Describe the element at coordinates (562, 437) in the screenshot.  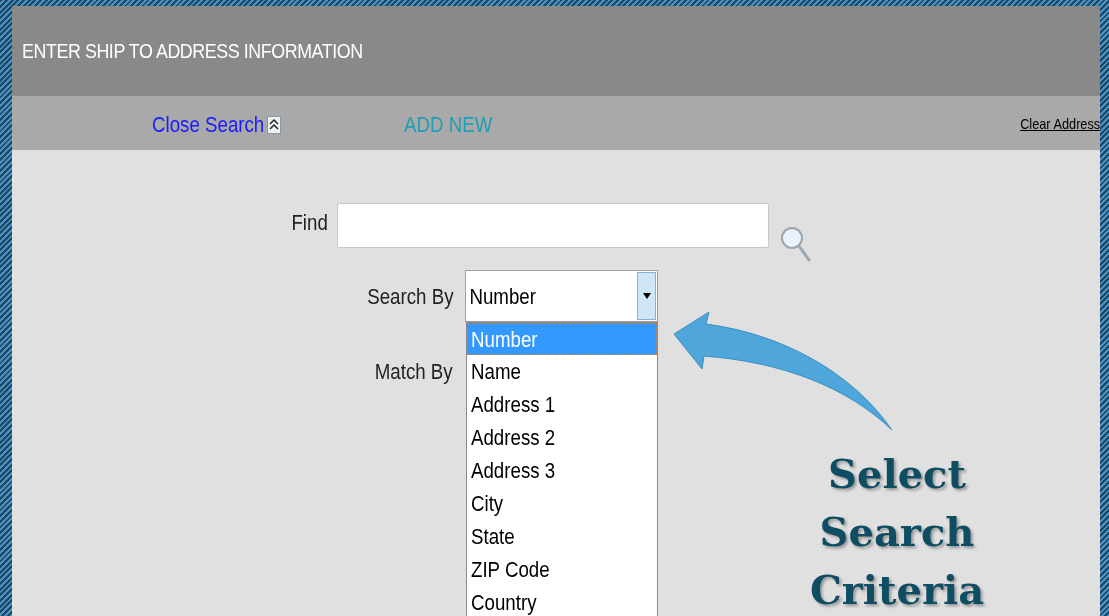
I see `dropdown-option: Address 2` at that location.